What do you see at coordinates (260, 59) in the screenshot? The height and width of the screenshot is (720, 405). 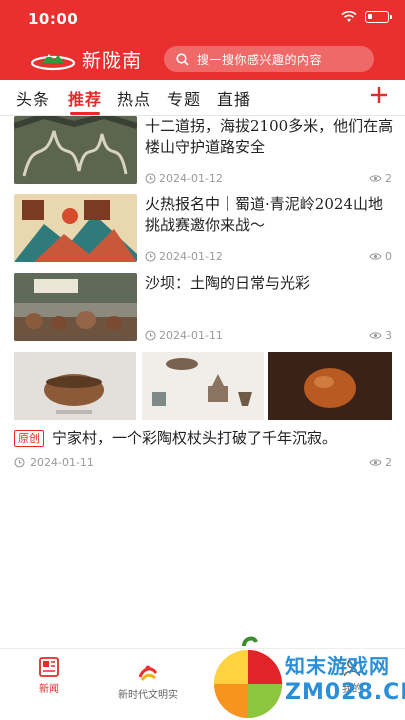 I see `search-placeholder: 搜一搜你感兴趣的内容` at bounding box center [260, 59].